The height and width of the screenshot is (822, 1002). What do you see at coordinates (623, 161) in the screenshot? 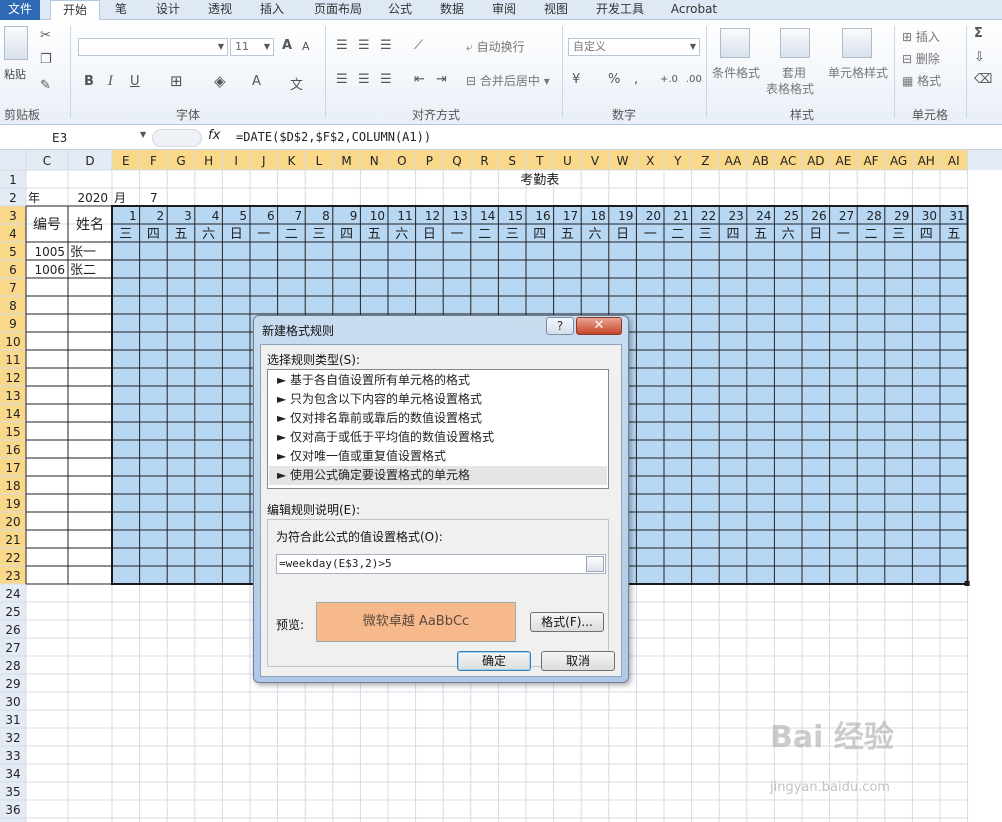
I see `column-header: W` at bounding box center [623, 161].